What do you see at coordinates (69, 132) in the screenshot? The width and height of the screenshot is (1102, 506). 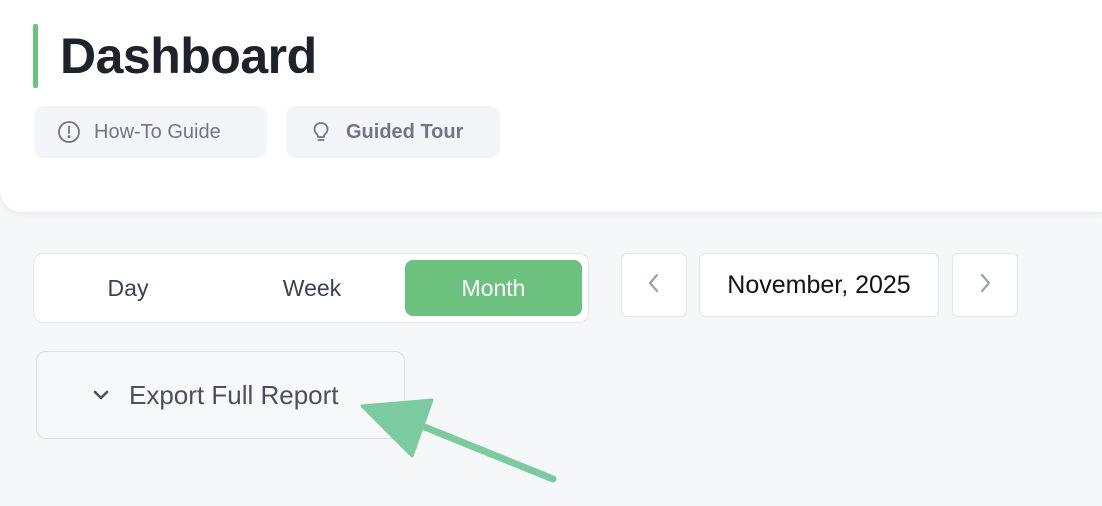 I see `info-circle-icon` at bounding box center [69, 132].